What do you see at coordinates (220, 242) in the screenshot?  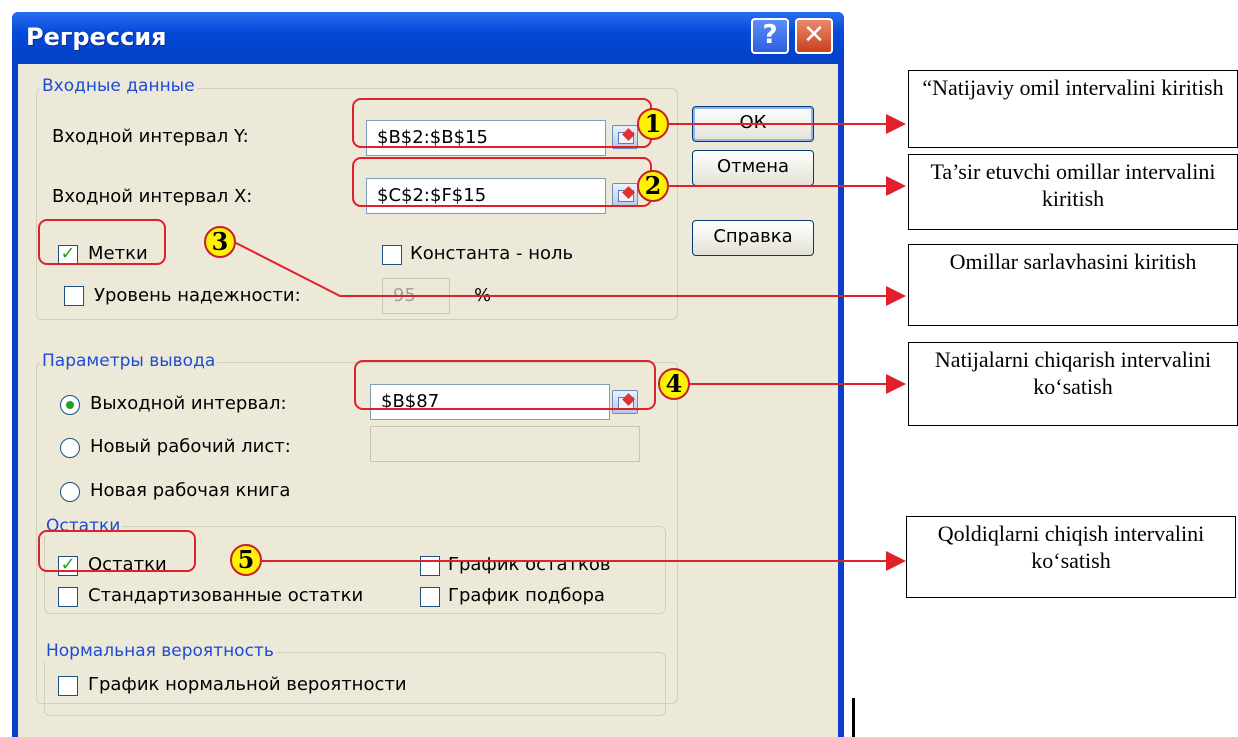 I see `marker-3: 3` at bounding box center [220, 242].